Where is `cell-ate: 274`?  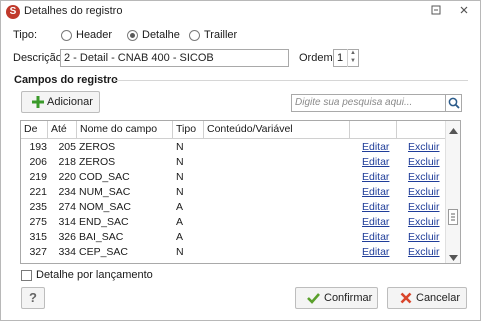
cell-ate: 274 is located at coordinates (67, 207).